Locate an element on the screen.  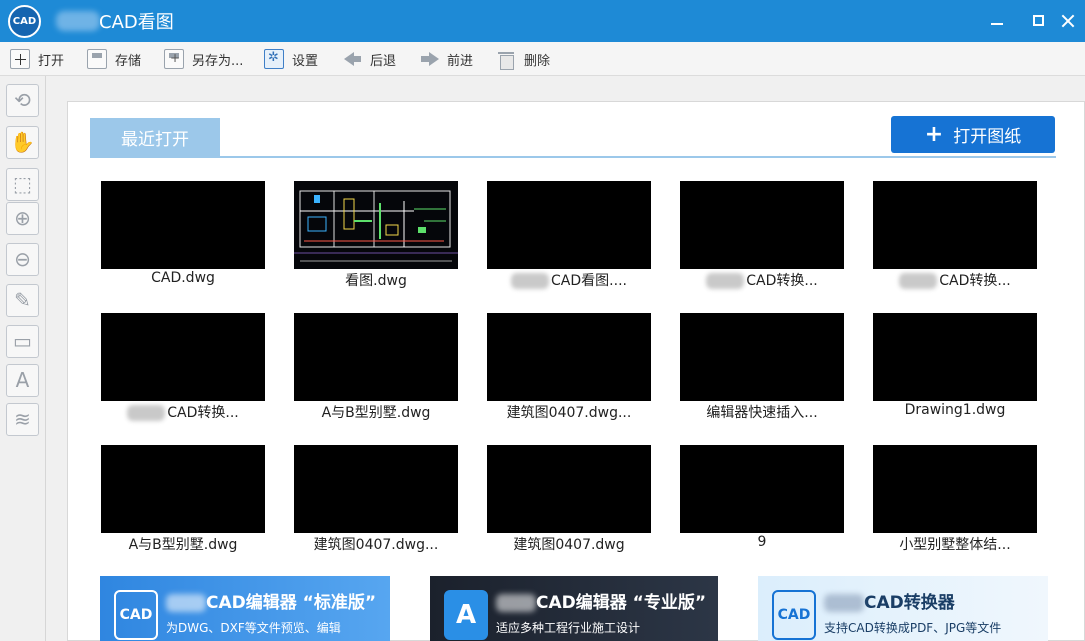
open-label: 打开 is located at coordinates (51, 61).